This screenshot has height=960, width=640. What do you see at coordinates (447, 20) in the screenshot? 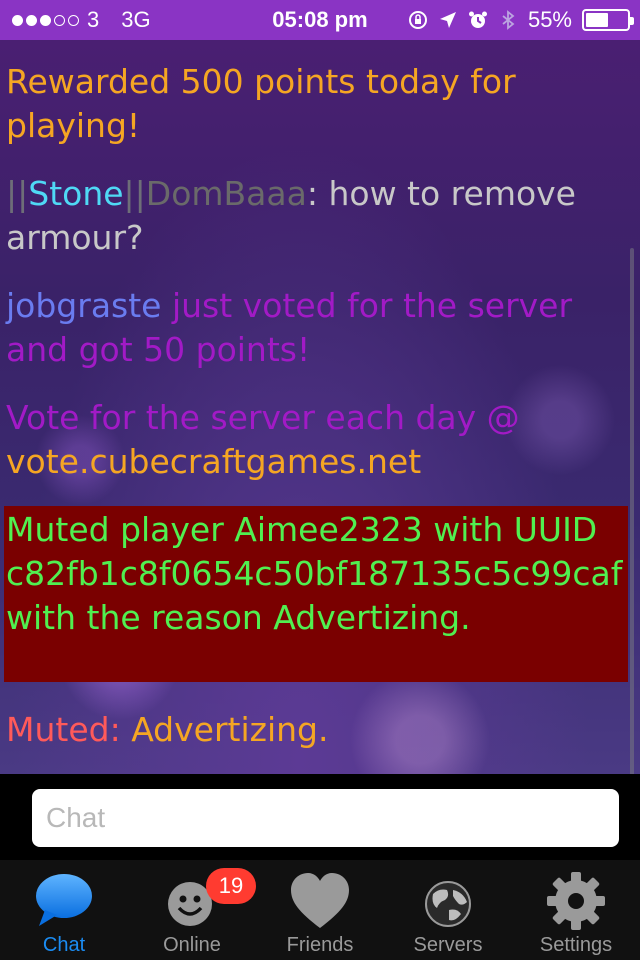
I see `location-arrow-icon` at bounding box center [447, 20].